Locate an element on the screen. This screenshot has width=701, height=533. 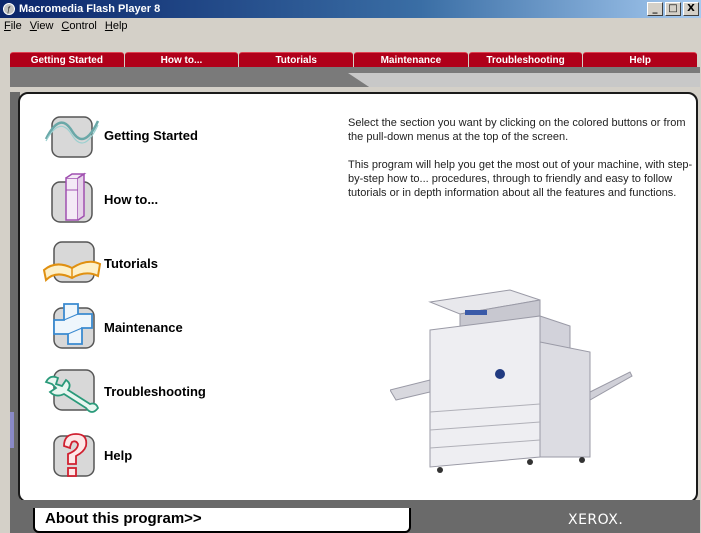
section-label: Help is located at coordinates (118, 455).